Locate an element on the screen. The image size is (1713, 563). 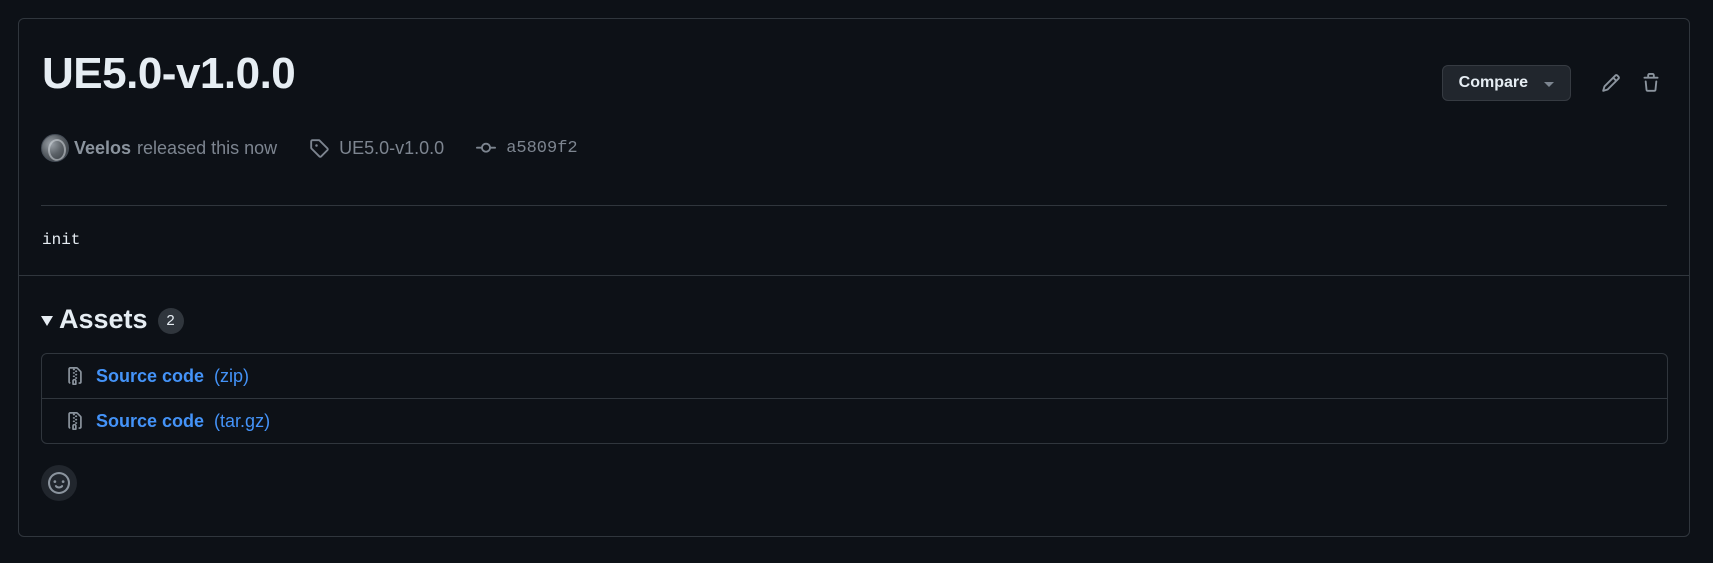
author-link: Veelos is located at coordinates (102, 148).